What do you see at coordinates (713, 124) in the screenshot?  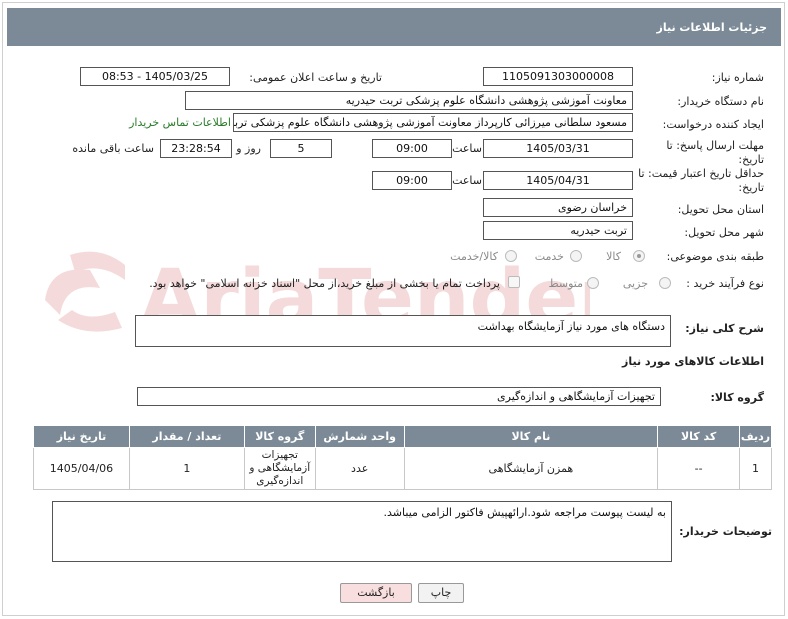 I see `creator-label: ایجاد کننده درخواست:` at bounding box center [713, 124].